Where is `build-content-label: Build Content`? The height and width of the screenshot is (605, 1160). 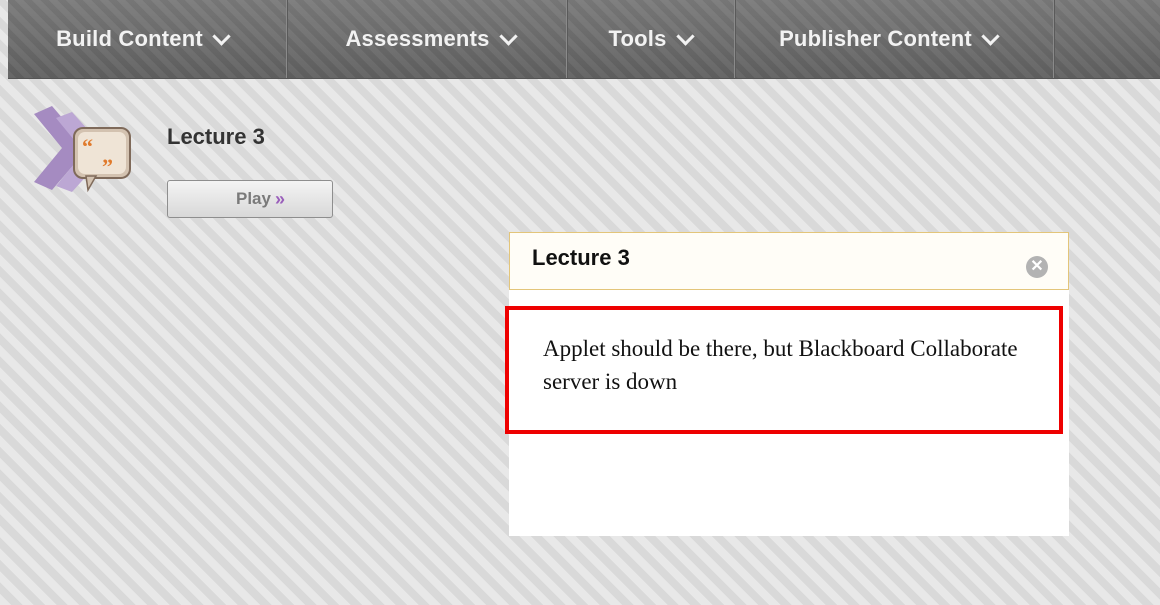 build-content-label: Build Content is located at coordinates (129, 38).